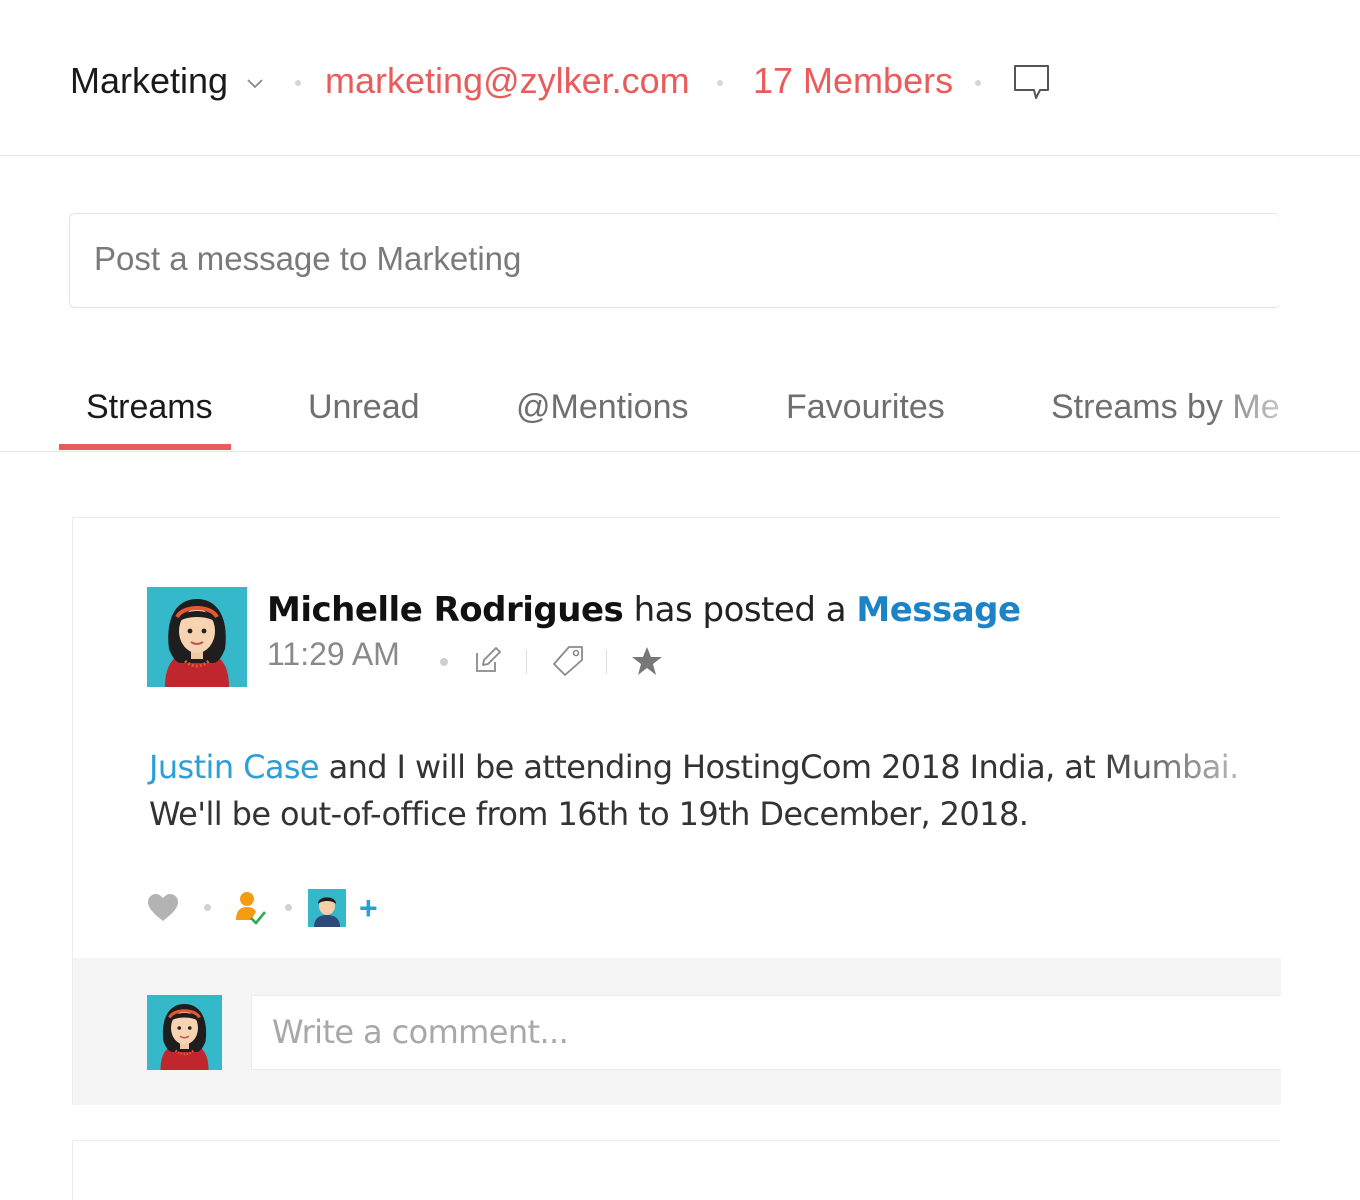 This screenshot has width=1360, height=1200. What do you see at coordinates (938, 610) in the screenshot?
I see `post-type-link: Message` at bounding box center [938, 610].